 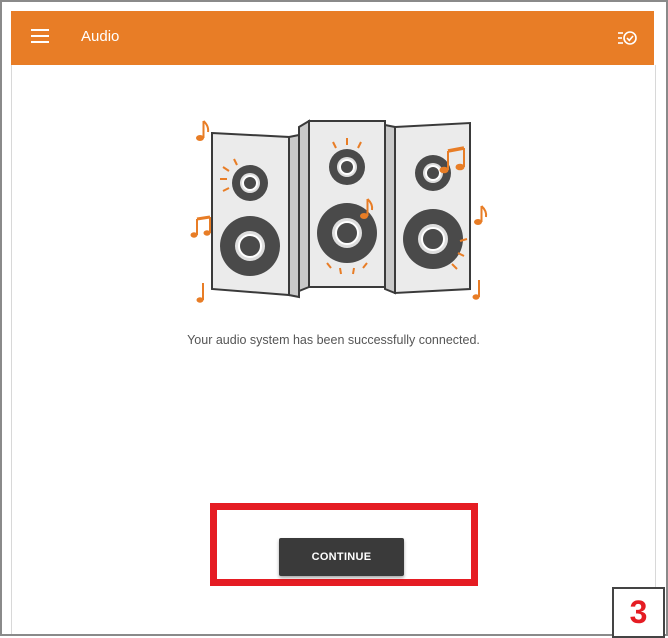 I want to click on highlight-box: CONTINUE, so click(x=344, y=544).